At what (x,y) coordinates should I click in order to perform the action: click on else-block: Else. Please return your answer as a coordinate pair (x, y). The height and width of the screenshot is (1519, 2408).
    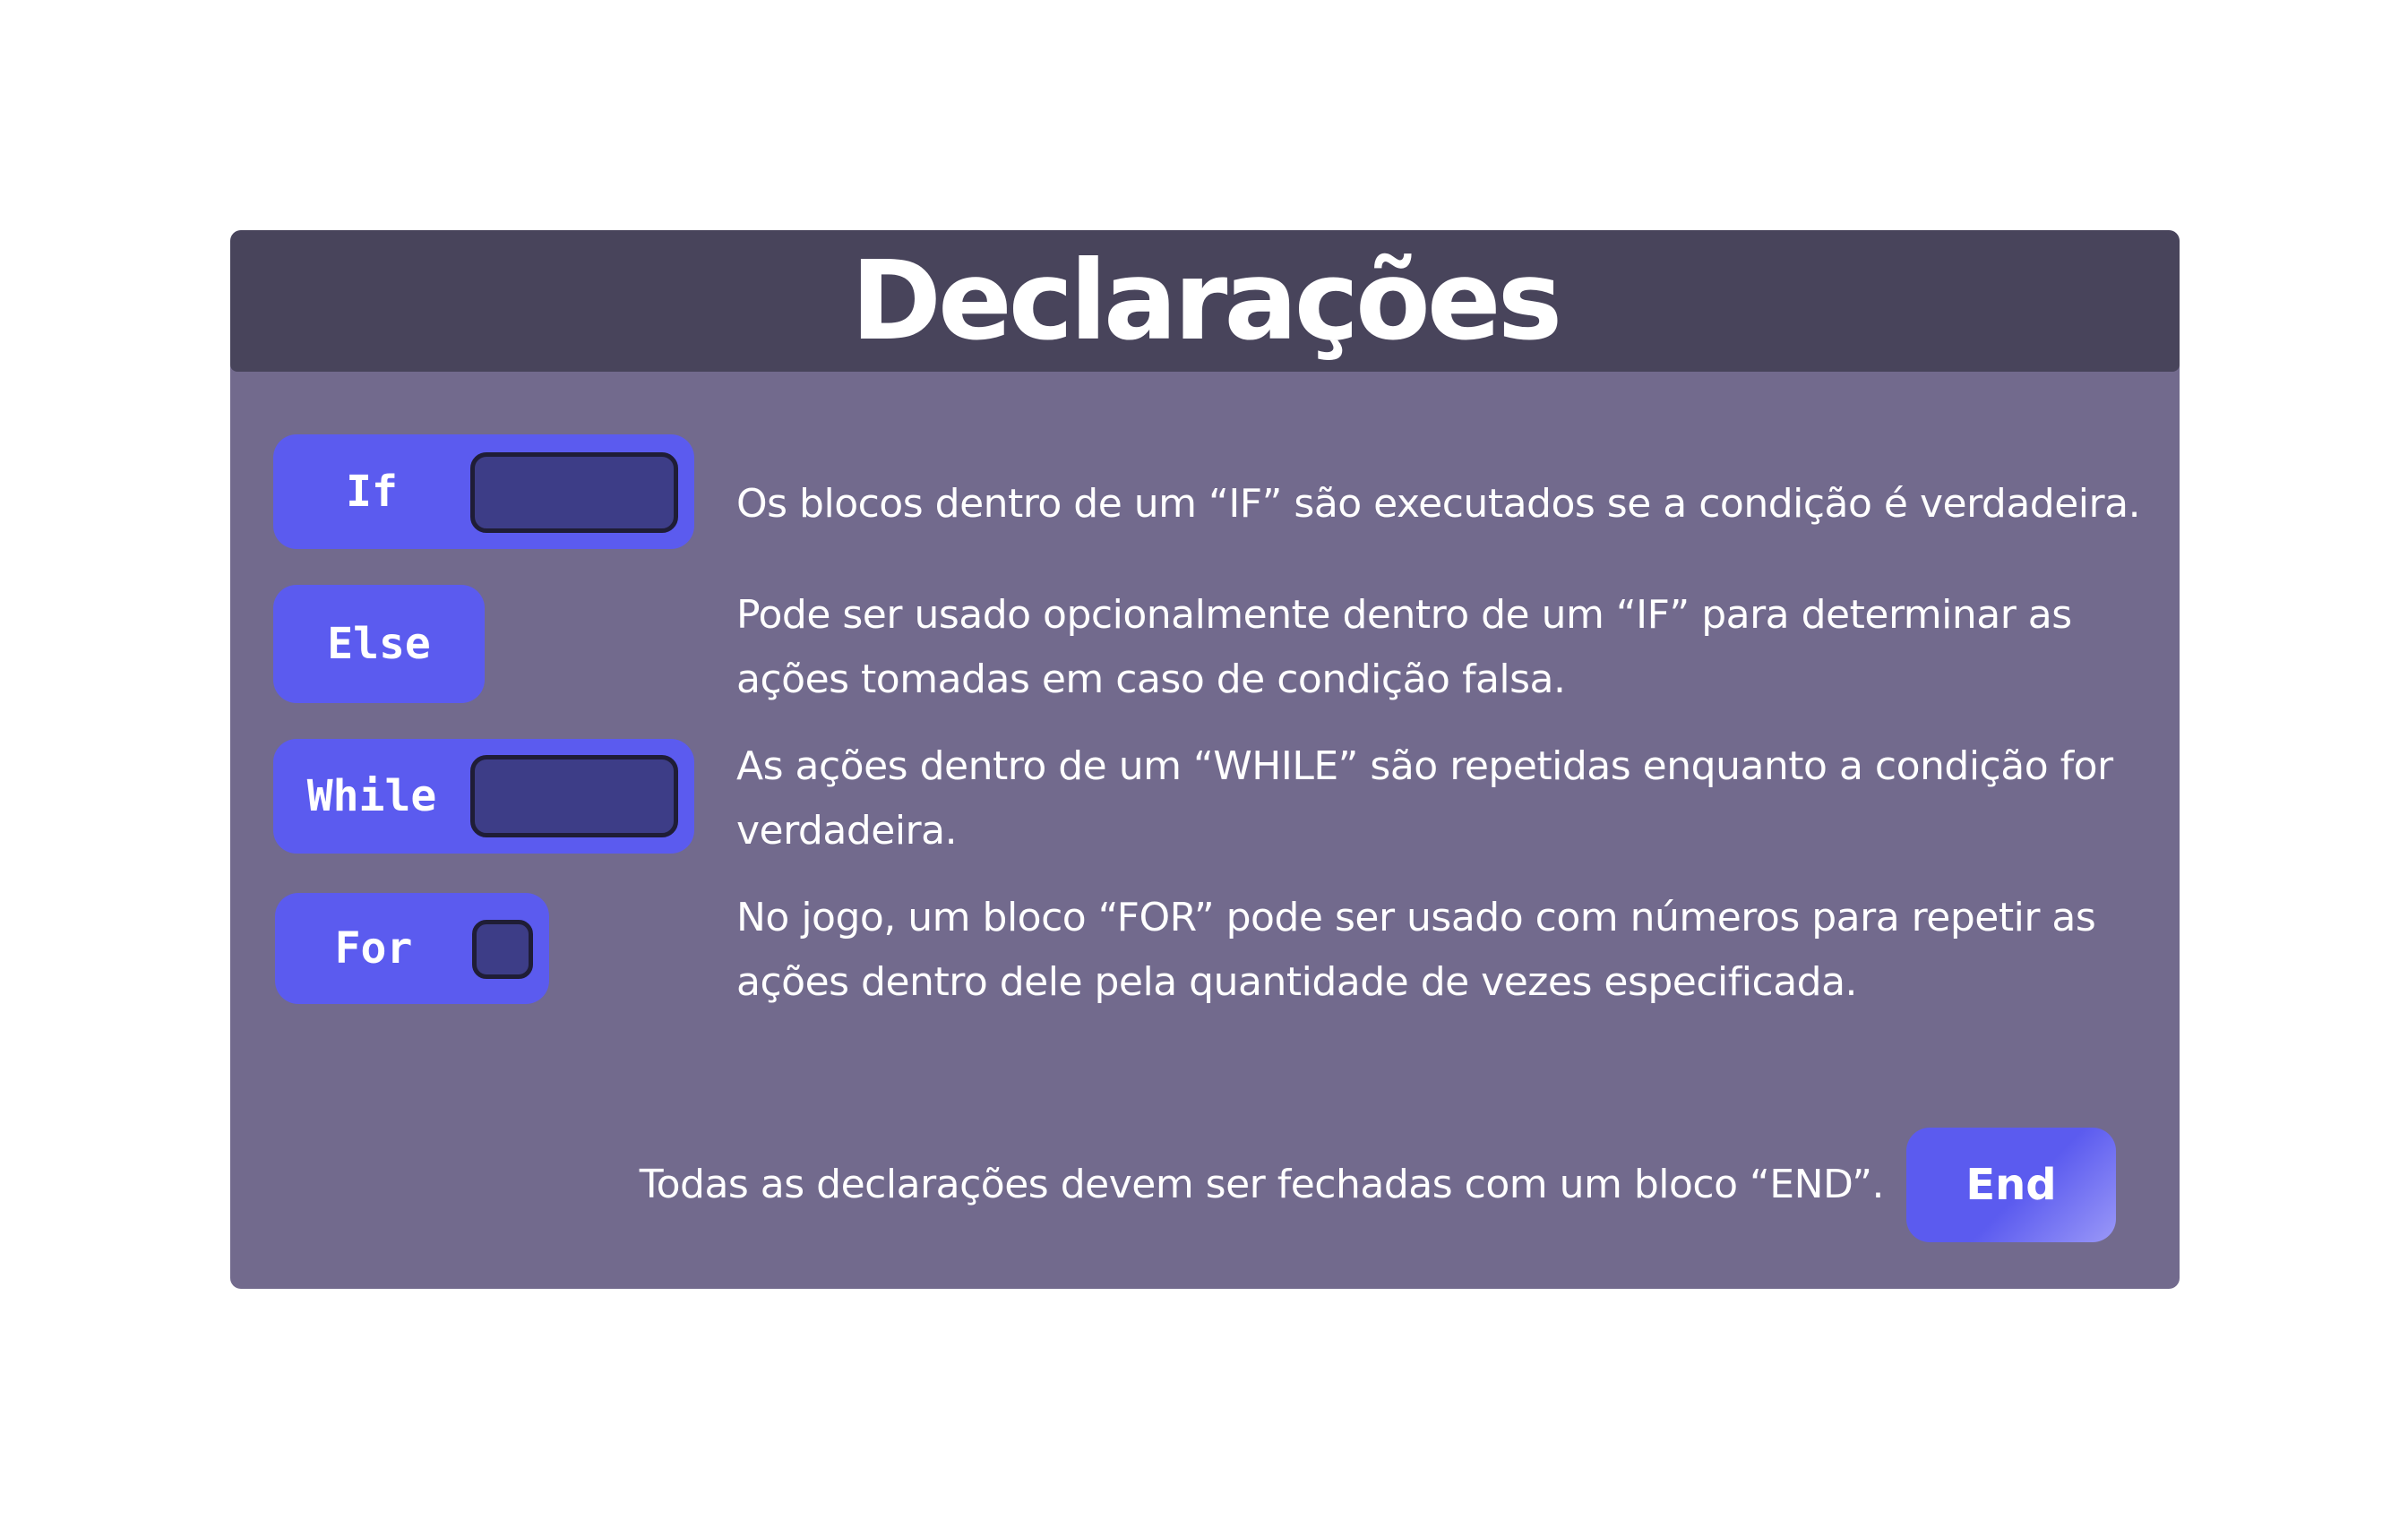
    Looking at the image, I should click on (379, 644).